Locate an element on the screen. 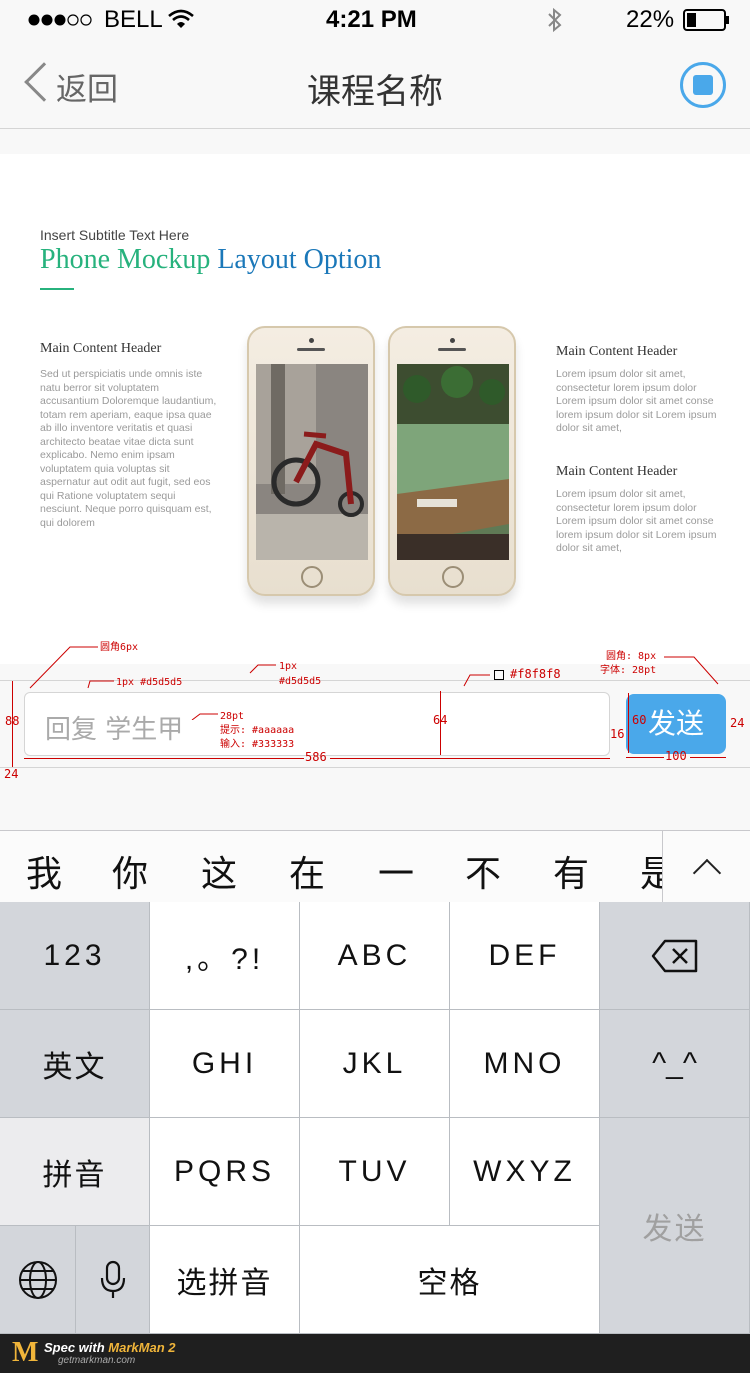 The image size is (750, 1373). candidate-word: 在 is located at coordinates (307, 871).